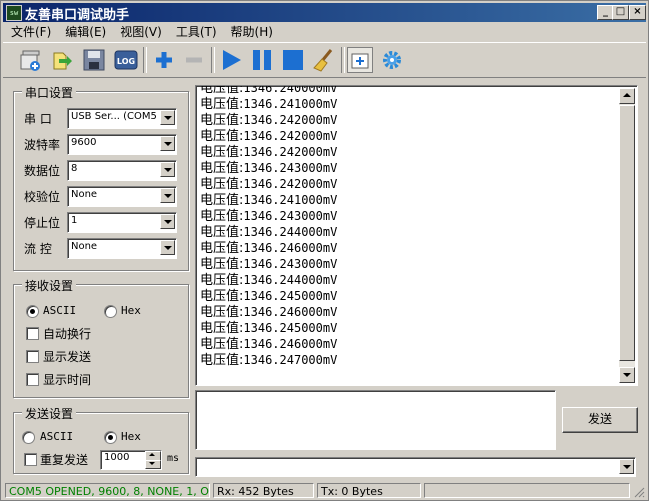 This screenshot has height=501, width=649. I want to click on receive-scrollbar, so click(627, 235).